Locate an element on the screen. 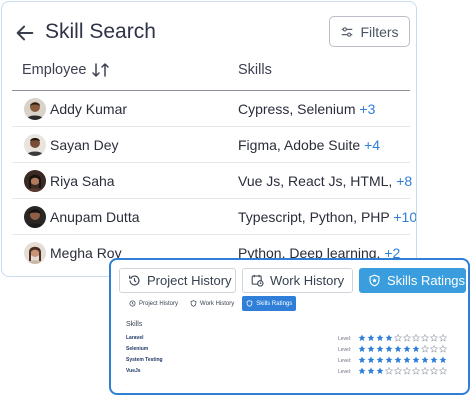 This screenshot has height=395, width=470. employee-name: Sayan Dey is located at coordinates (84, 145).